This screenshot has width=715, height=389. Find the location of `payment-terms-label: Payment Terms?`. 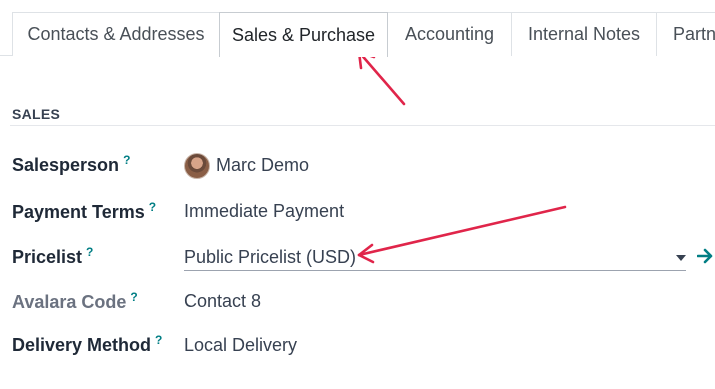

payment-terms-label: Payment Terms? is located at coordinates (84, 211).